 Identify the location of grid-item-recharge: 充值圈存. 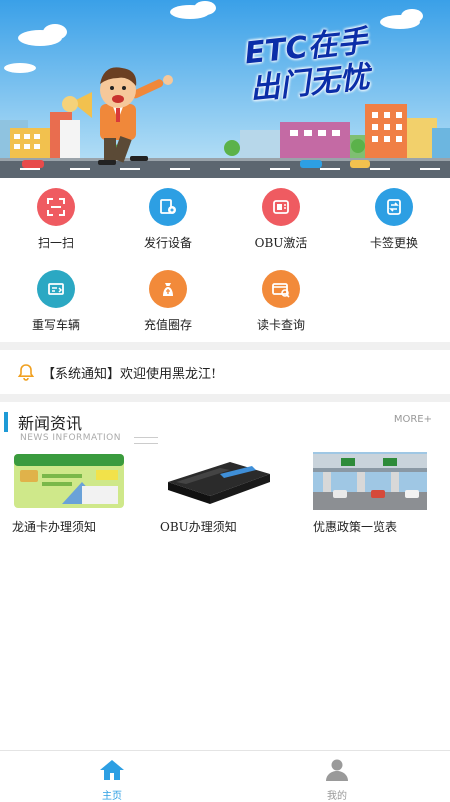
(168, 298).